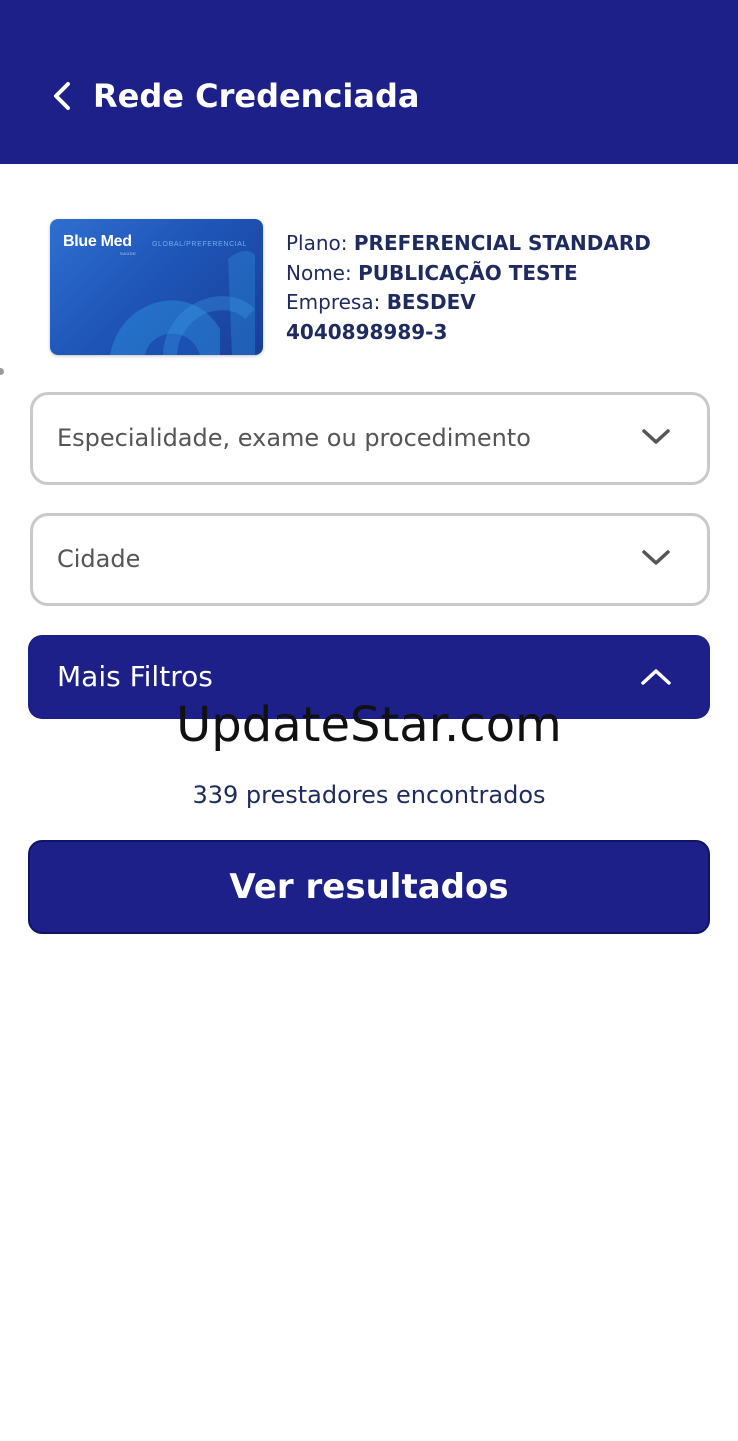 This screenshot has height=1441, width=738. I want to click on app-bar: Rede Credenciada, so click(369, 82).